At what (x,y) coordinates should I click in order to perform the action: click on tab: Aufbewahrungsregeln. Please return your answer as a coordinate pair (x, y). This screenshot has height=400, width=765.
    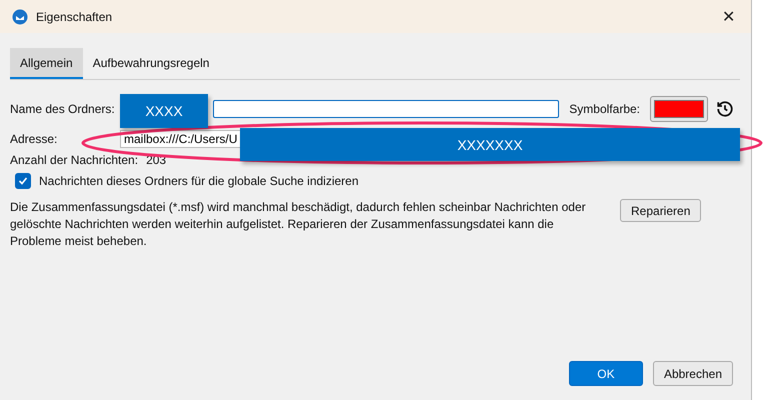
    Looking at the image, I should click on (151, 63).